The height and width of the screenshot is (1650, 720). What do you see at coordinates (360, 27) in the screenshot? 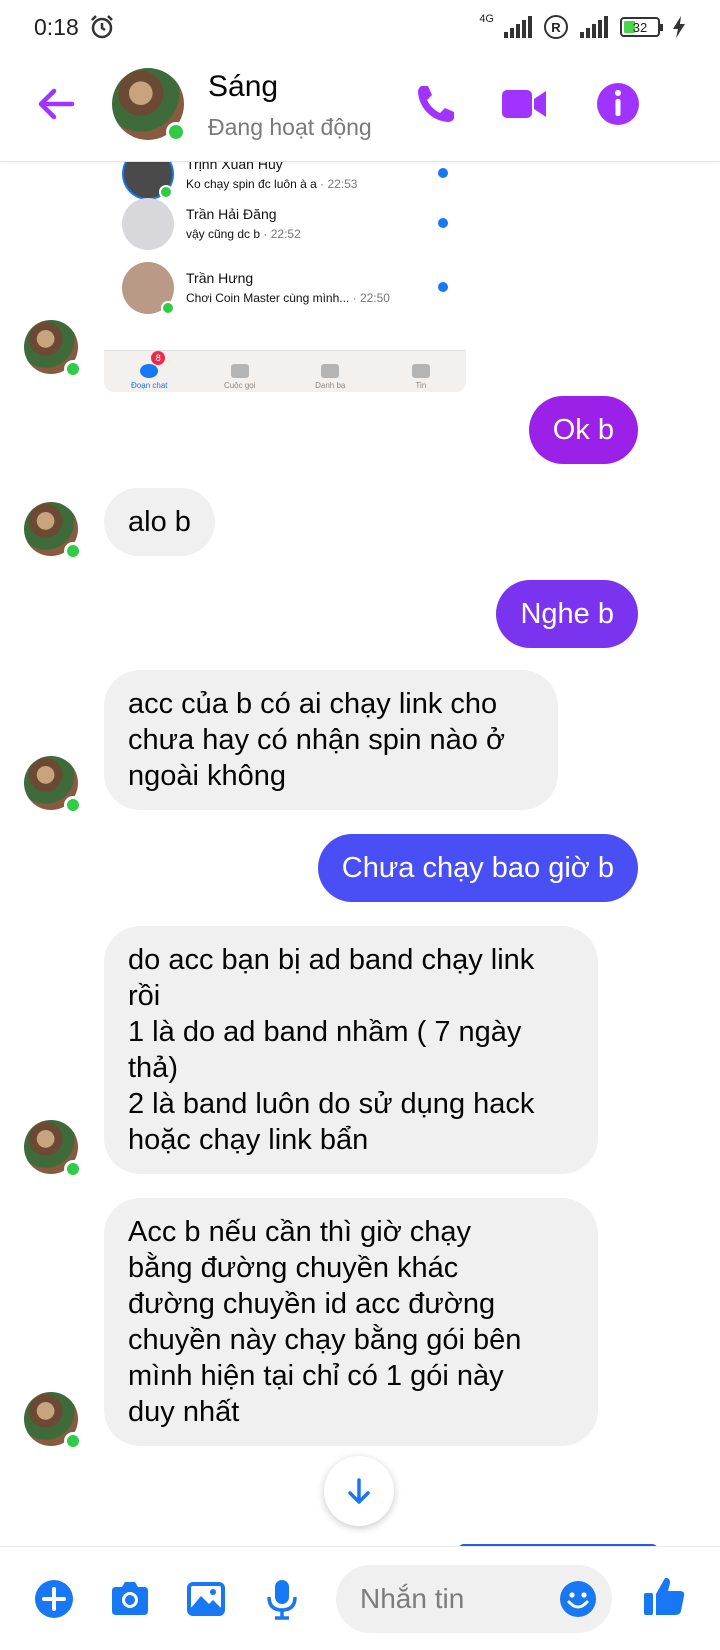
I see `status-bar: 0:18 4G R 32` at bounding box center [360, 27].